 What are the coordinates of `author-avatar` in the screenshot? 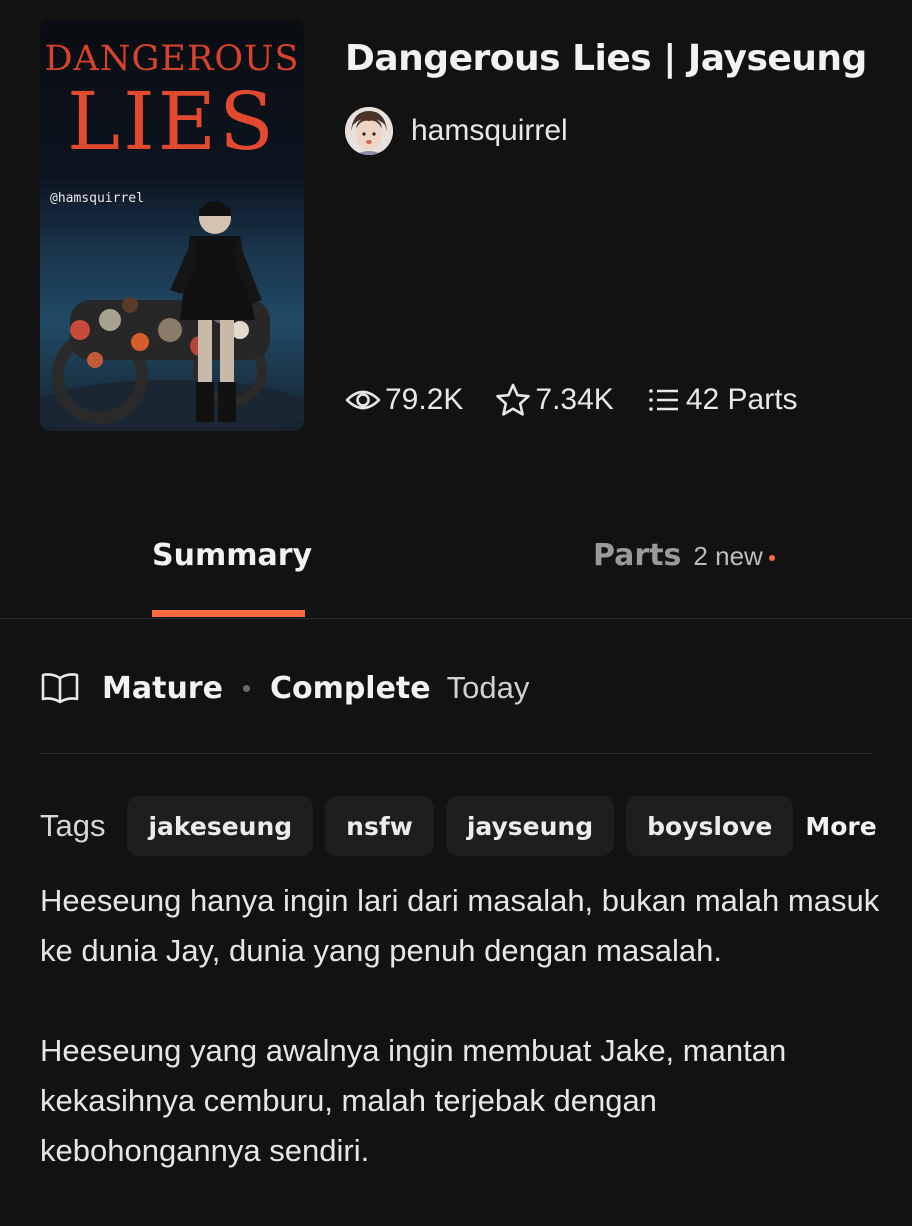 It's located at (369, 131).